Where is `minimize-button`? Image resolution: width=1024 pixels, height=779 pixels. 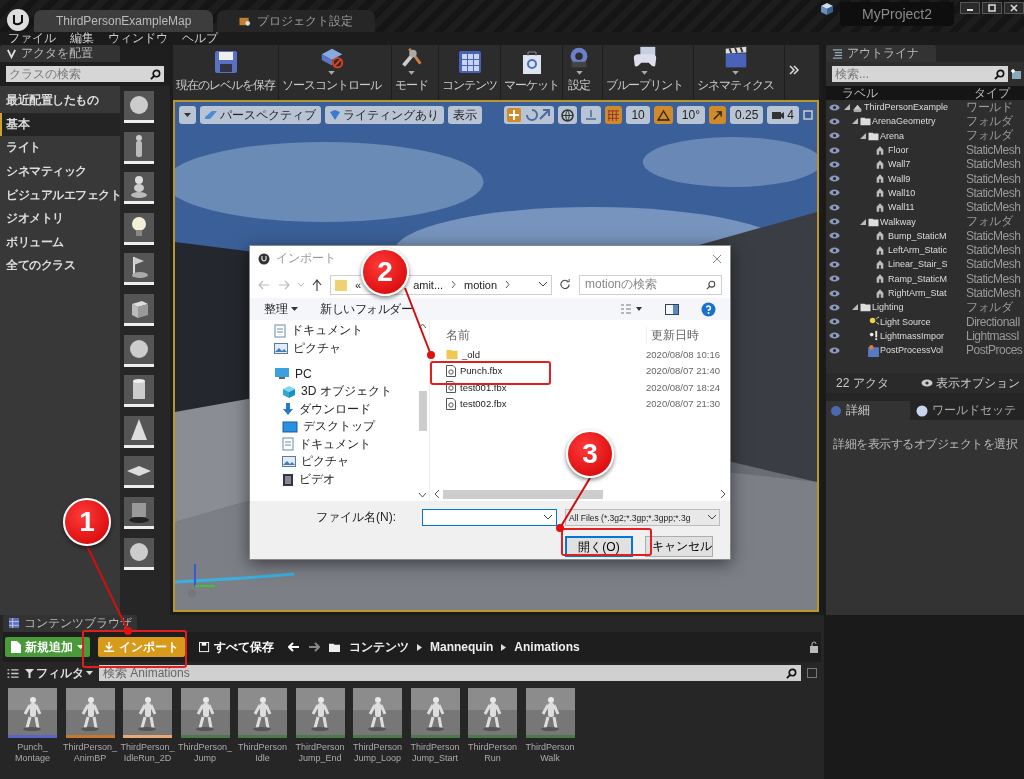
minimize-button is located at coordinates (970, 8).